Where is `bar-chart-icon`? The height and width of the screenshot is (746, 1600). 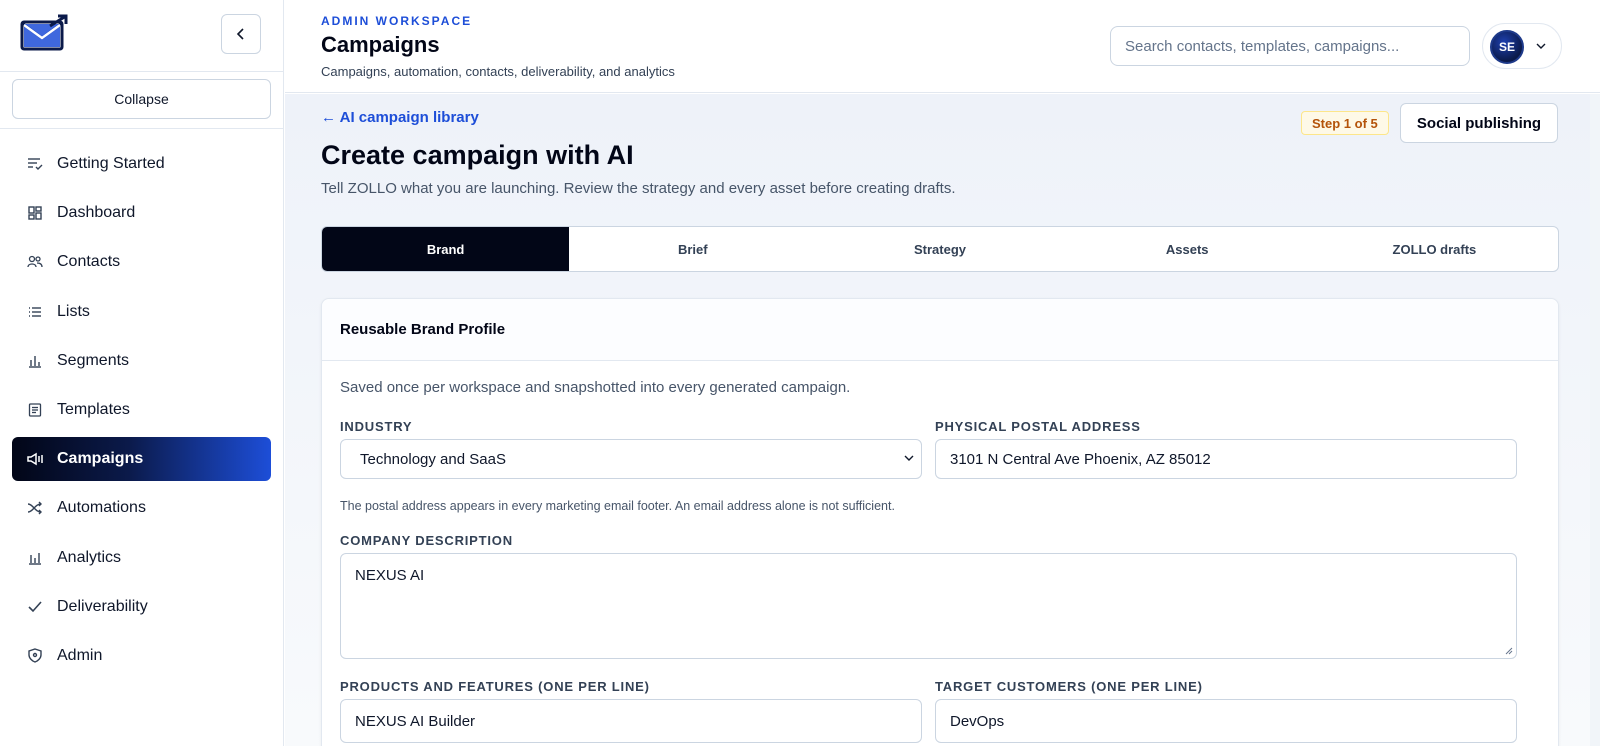
bar-chart-icon is located at coordinates (35, 361).